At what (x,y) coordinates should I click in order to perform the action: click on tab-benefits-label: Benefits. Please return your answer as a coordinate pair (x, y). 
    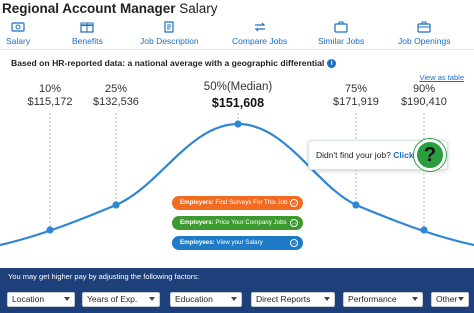
    Looking at the image, I should click on (87, 41).